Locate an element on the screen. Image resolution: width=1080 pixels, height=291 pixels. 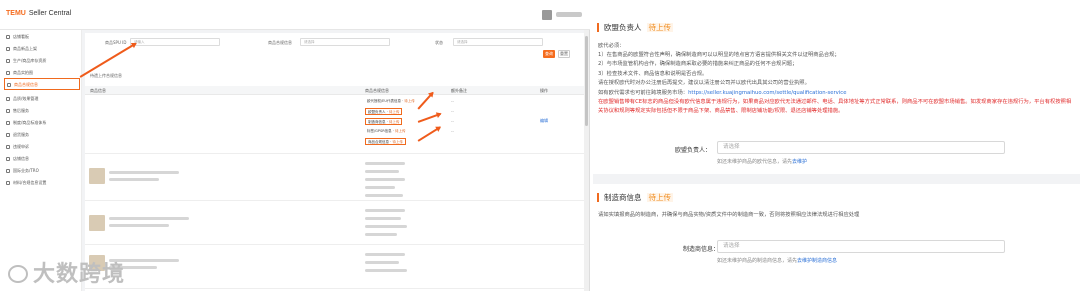
sidebar-item-label: 商品合规信息 is located at coordinates (26, 84).